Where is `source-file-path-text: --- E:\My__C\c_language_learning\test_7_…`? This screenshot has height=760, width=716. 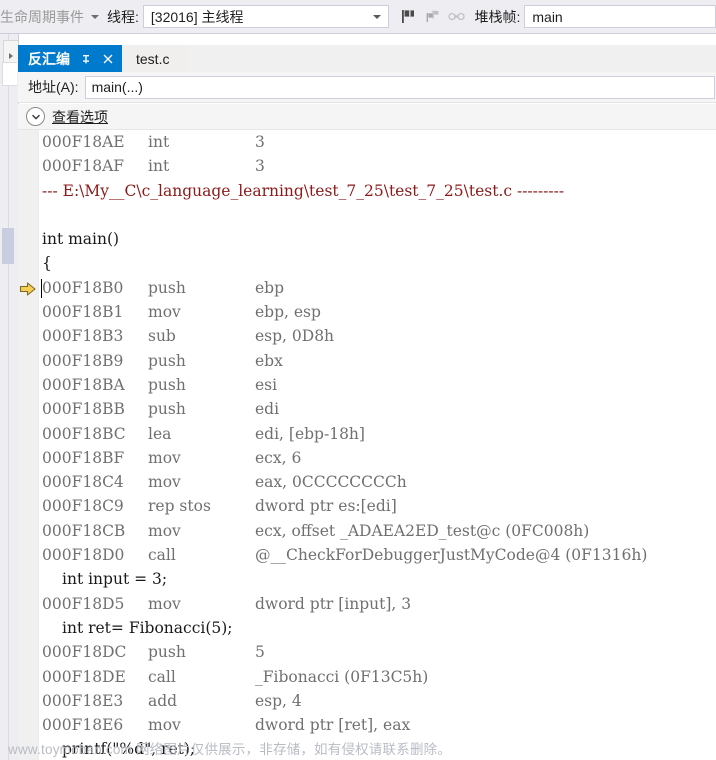 source-file-path-text: --- E:\My__C\c_language_learning\test_7_… is located at coordinates (303, 190).